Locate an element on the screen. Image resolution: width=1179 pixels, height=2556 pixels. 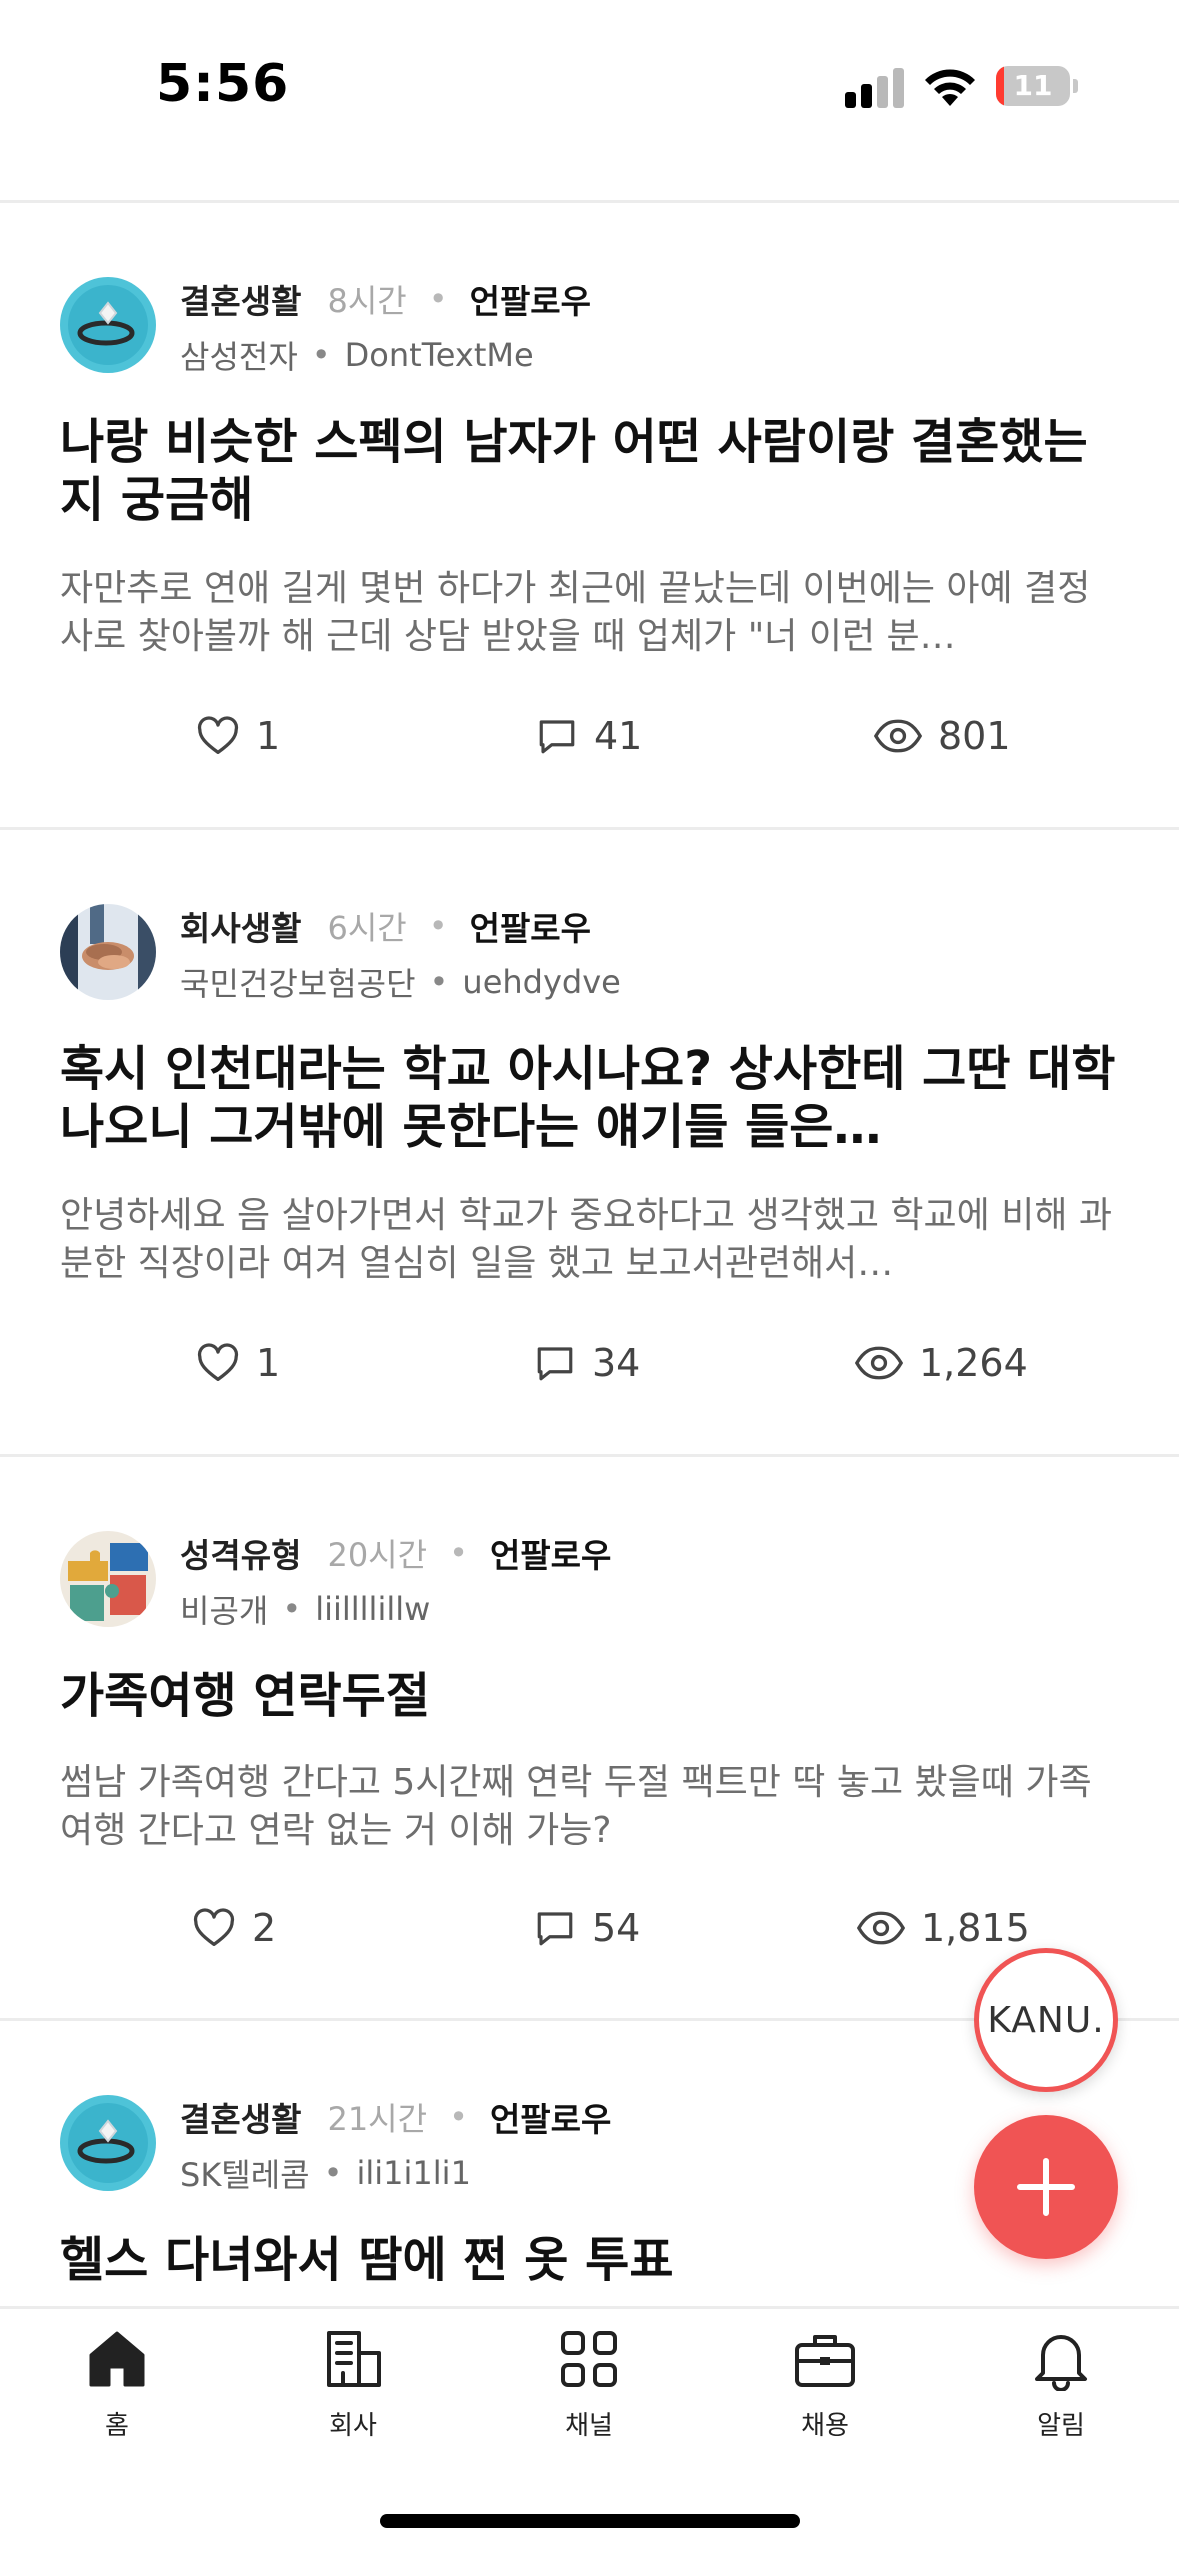
view-count: 801 is located at coordinates (974, 736).